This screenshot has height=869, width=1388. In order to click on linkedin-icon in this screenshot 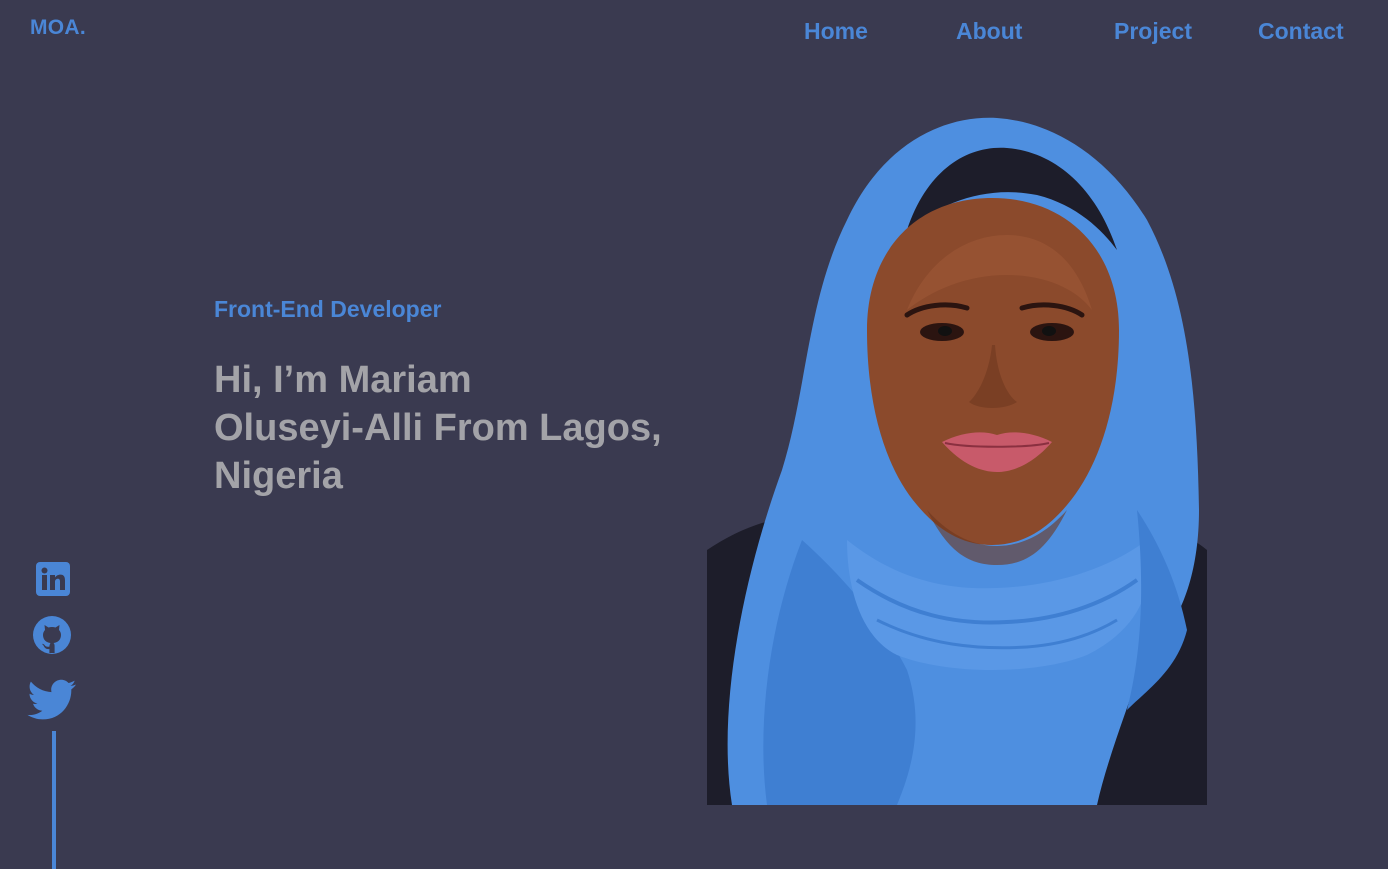, I will do `click(53, 579)`.